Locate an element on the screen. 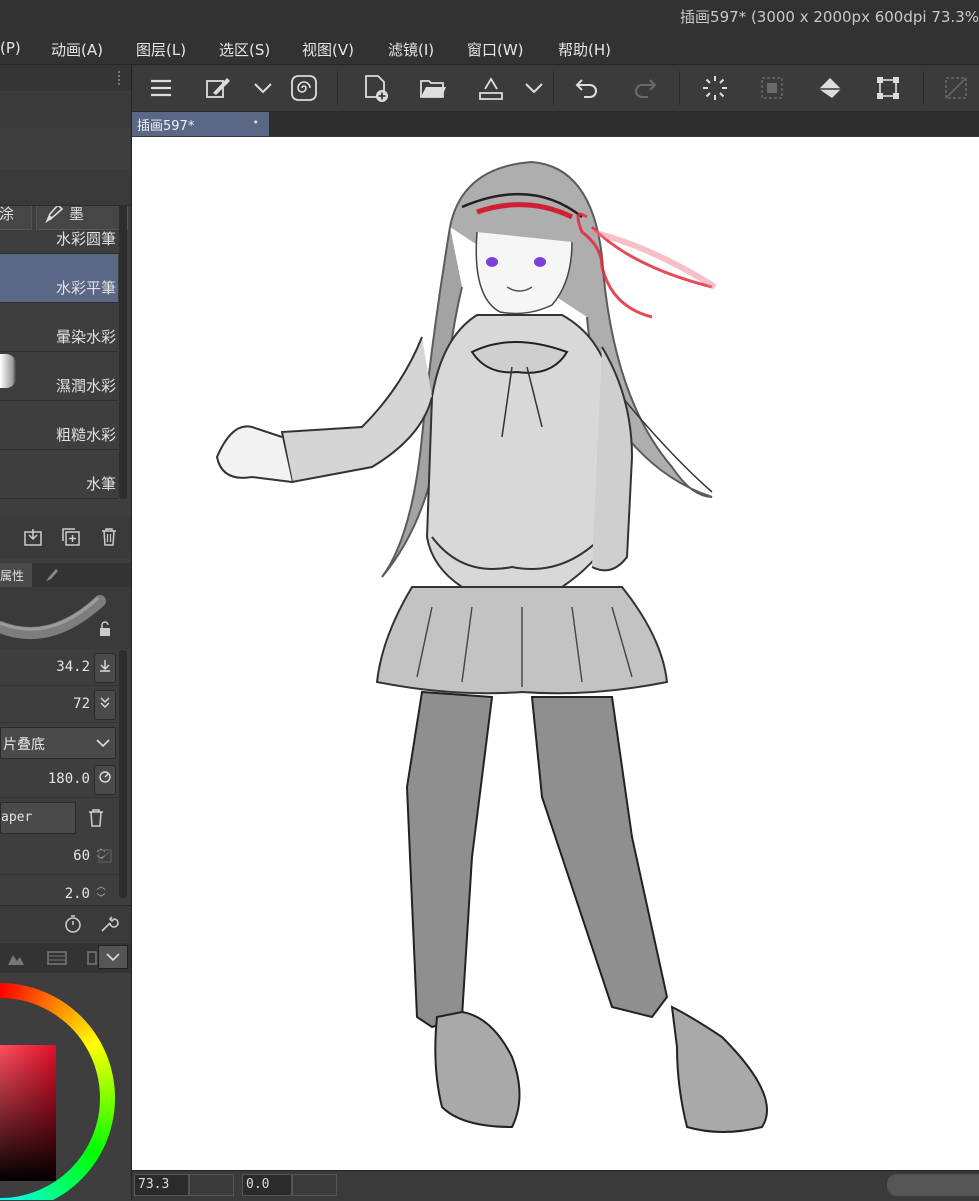 Image resolution: width=979 pixels, height=1201 pixels. tool-property-tab: 属性 is located at coordinates (16, 575).